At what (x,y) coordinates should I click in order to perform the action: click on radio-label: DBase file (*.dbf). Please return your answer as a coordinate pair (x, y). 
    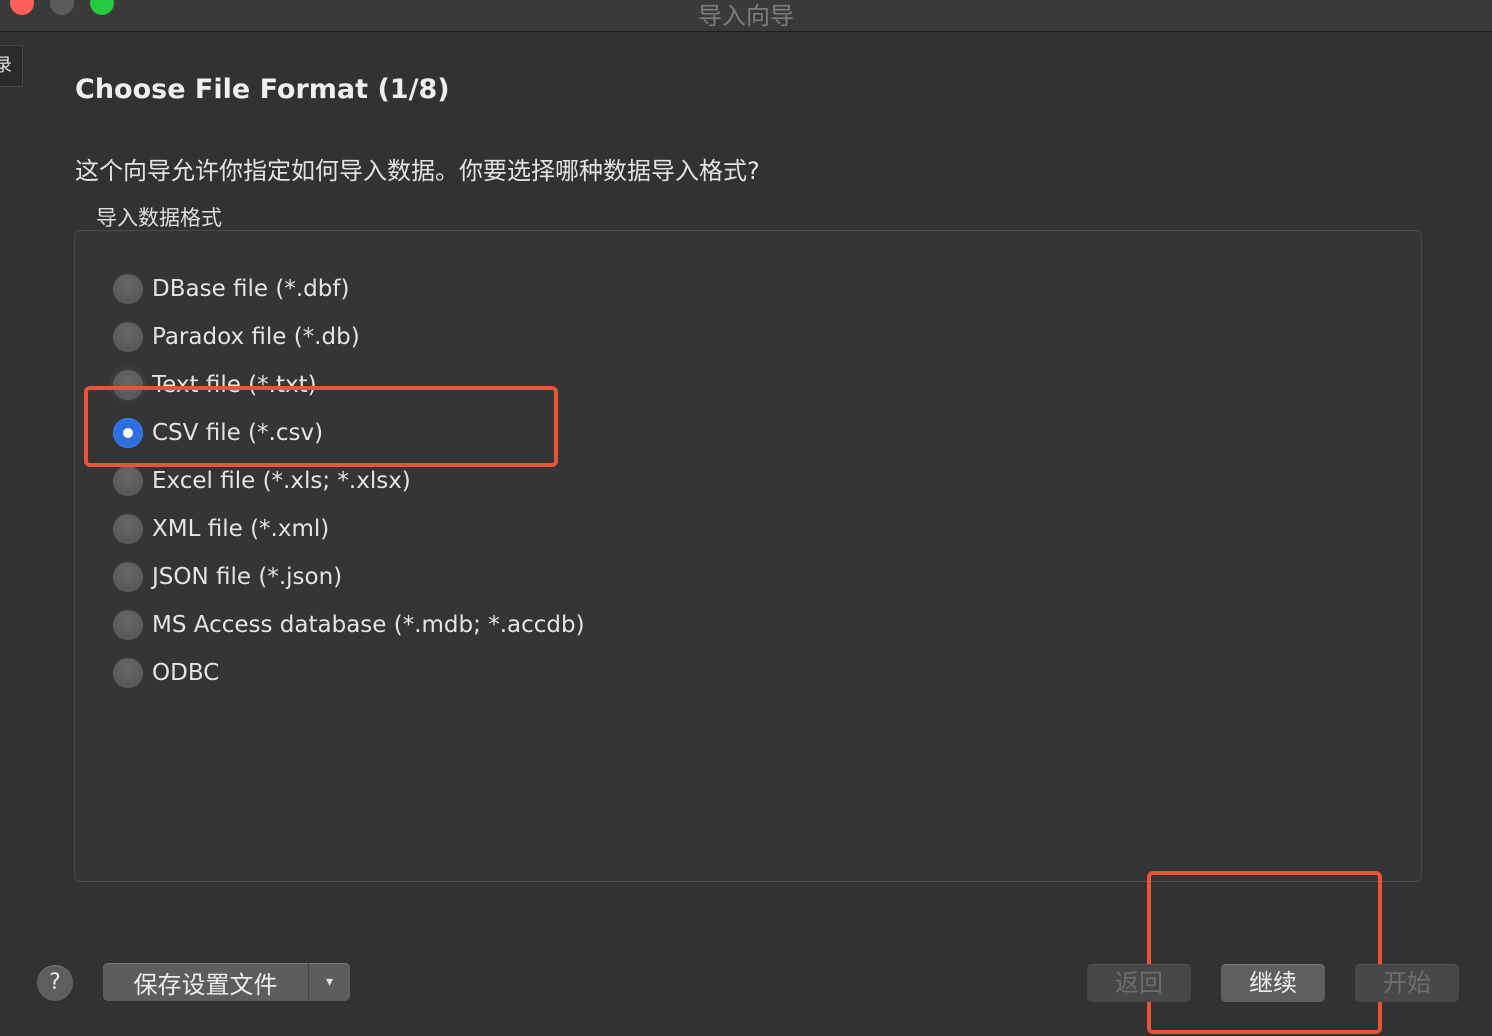
    Looking at the image, I should click on (251, 289).